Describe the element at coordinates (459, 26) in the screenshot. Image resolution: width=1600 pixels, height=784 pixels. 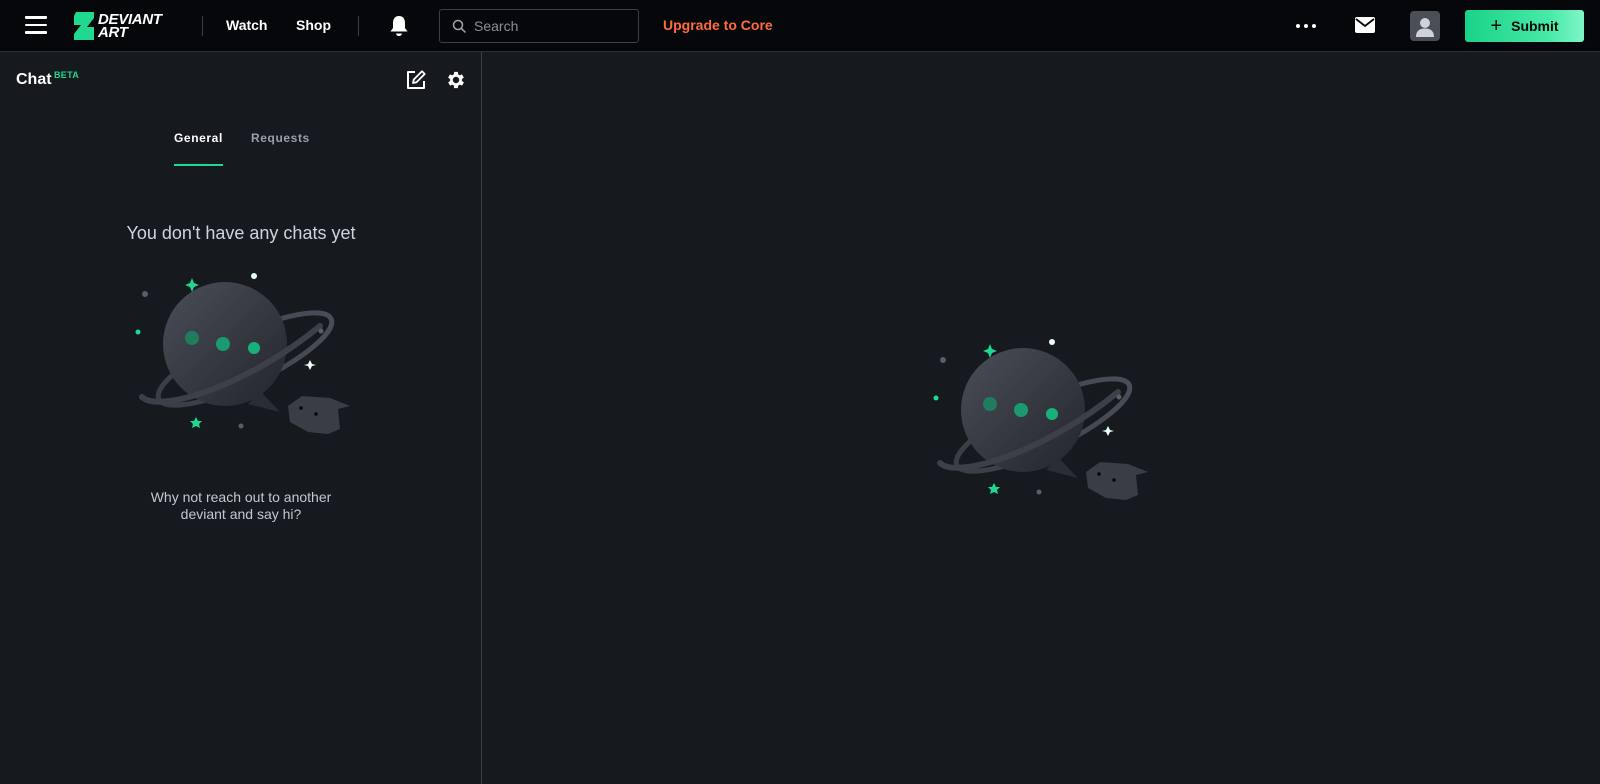
I see `search-icon` at that location.